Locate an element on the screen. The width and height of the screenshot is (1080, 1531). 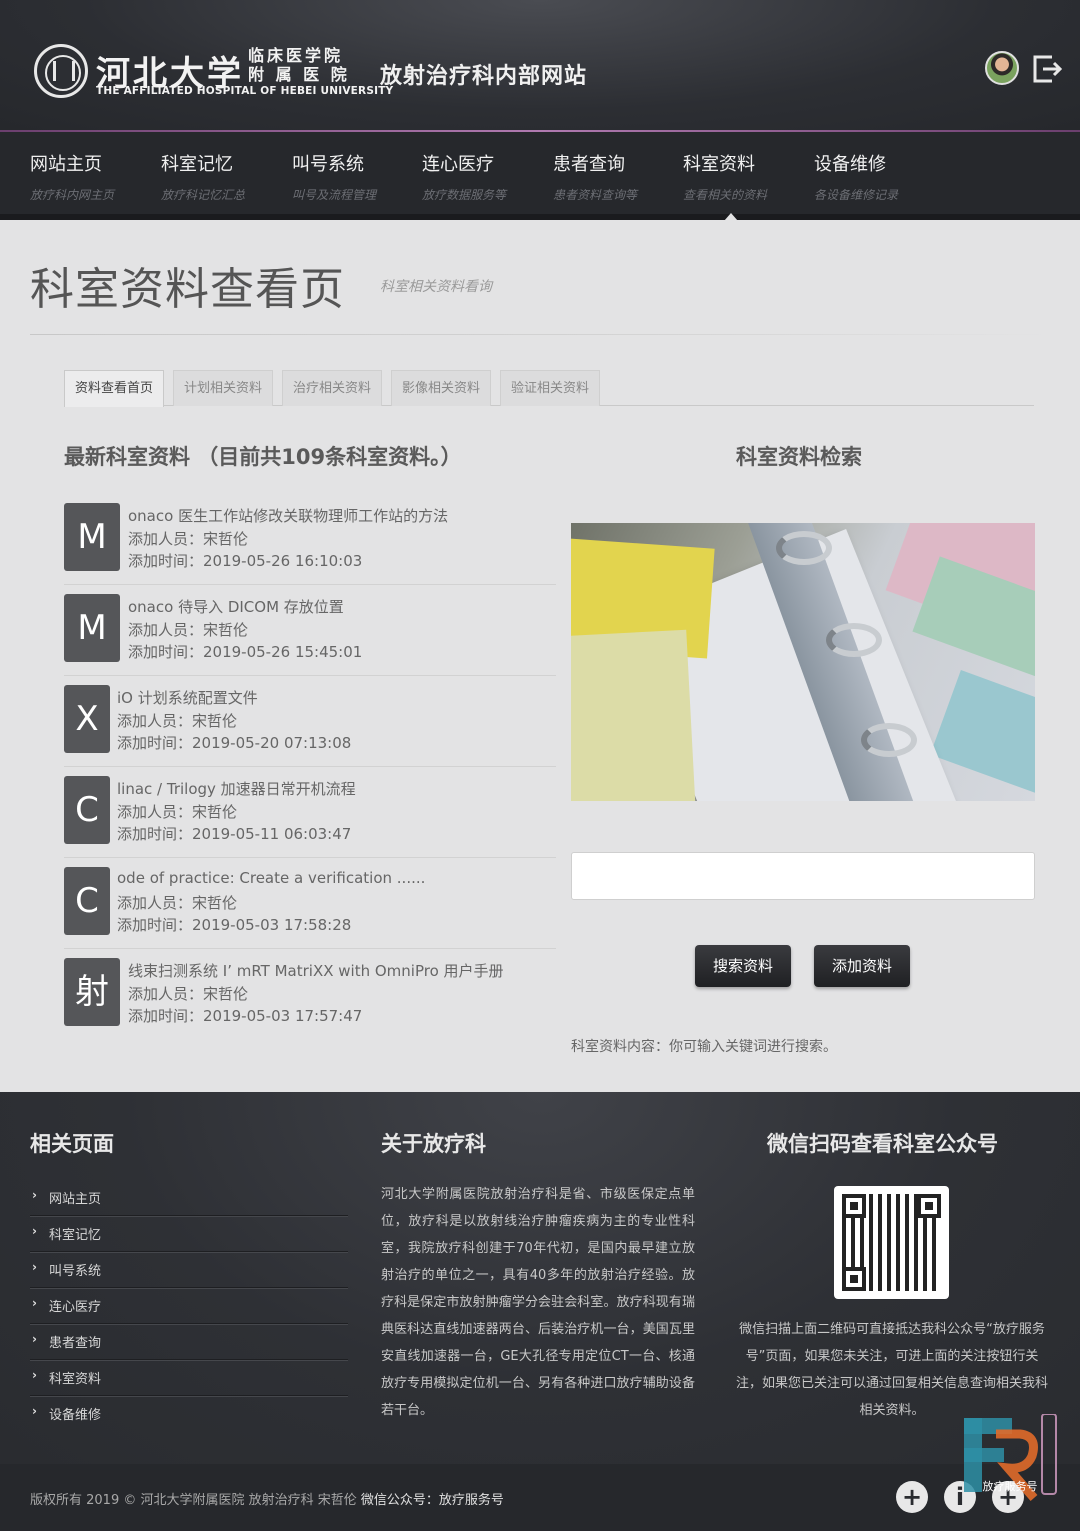
document-title: linac / Trilogy 加速器日常开机流程 is located at coordinates (236, 788).